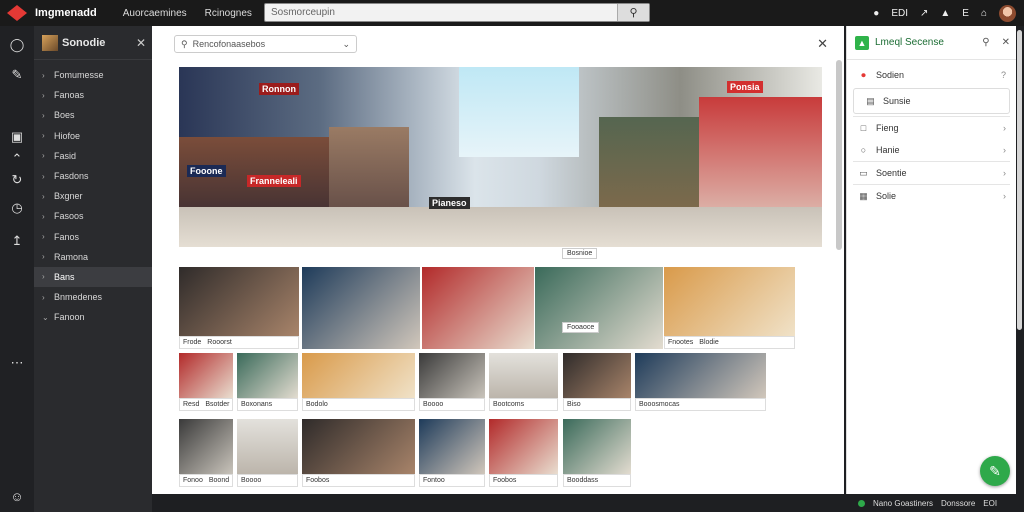  I want to click on caption-text: Boxonans, so click(257, 404).